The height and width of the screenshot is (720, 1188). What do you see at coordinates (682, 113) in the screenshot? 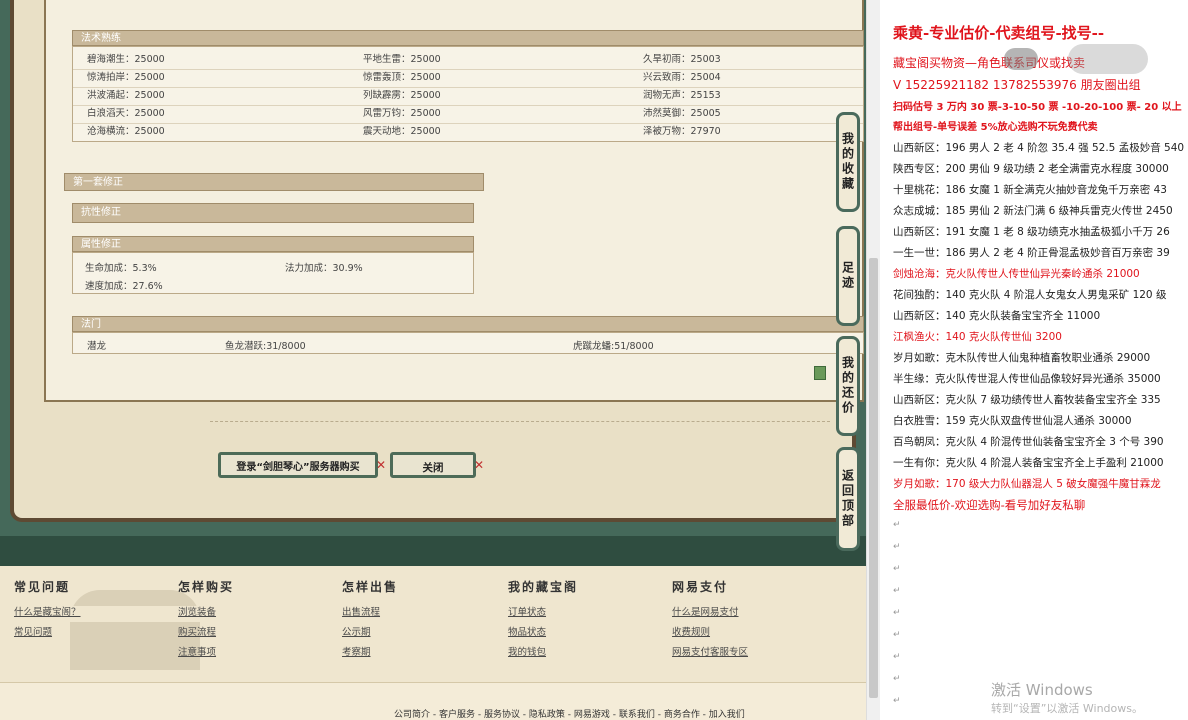
I see `skill-cell: 沛然莫御：25005` at bounding box center [682, 113].